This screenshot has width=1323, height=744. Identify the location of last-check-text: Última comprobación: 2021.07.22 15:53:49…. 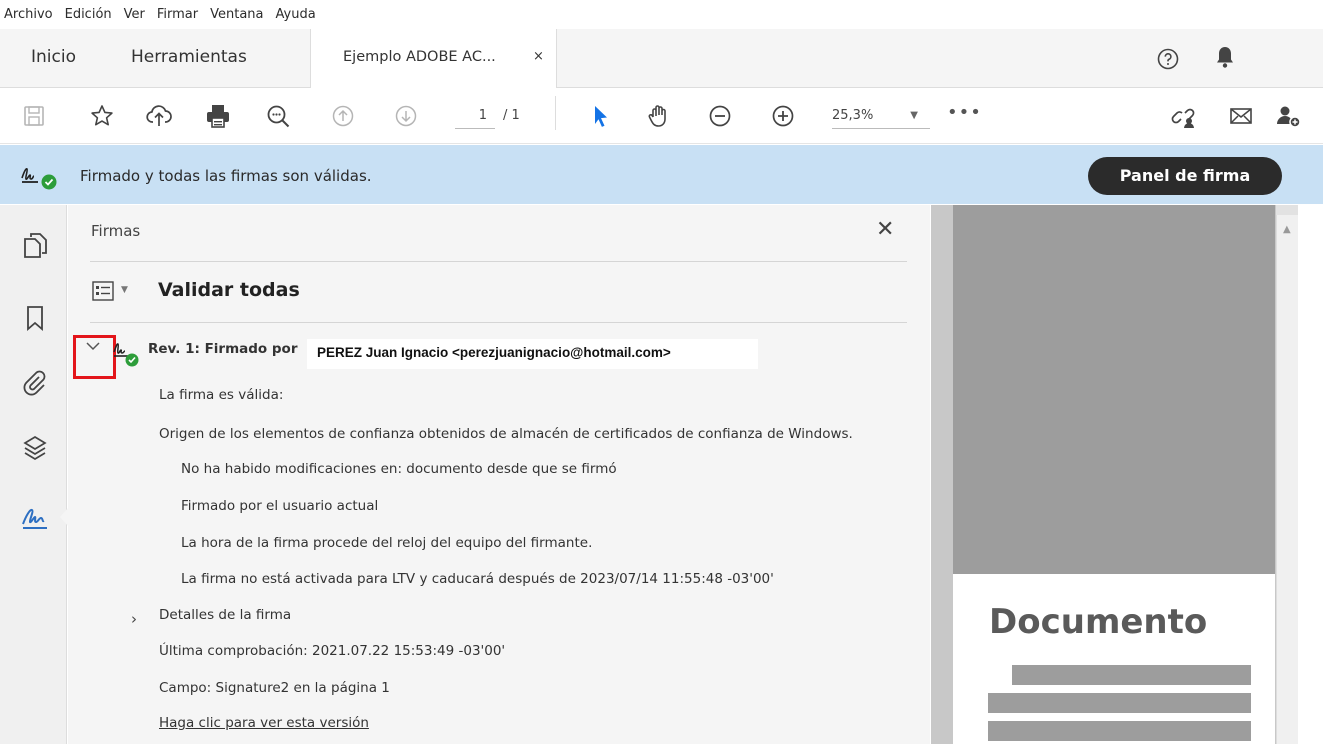
(332, 651).